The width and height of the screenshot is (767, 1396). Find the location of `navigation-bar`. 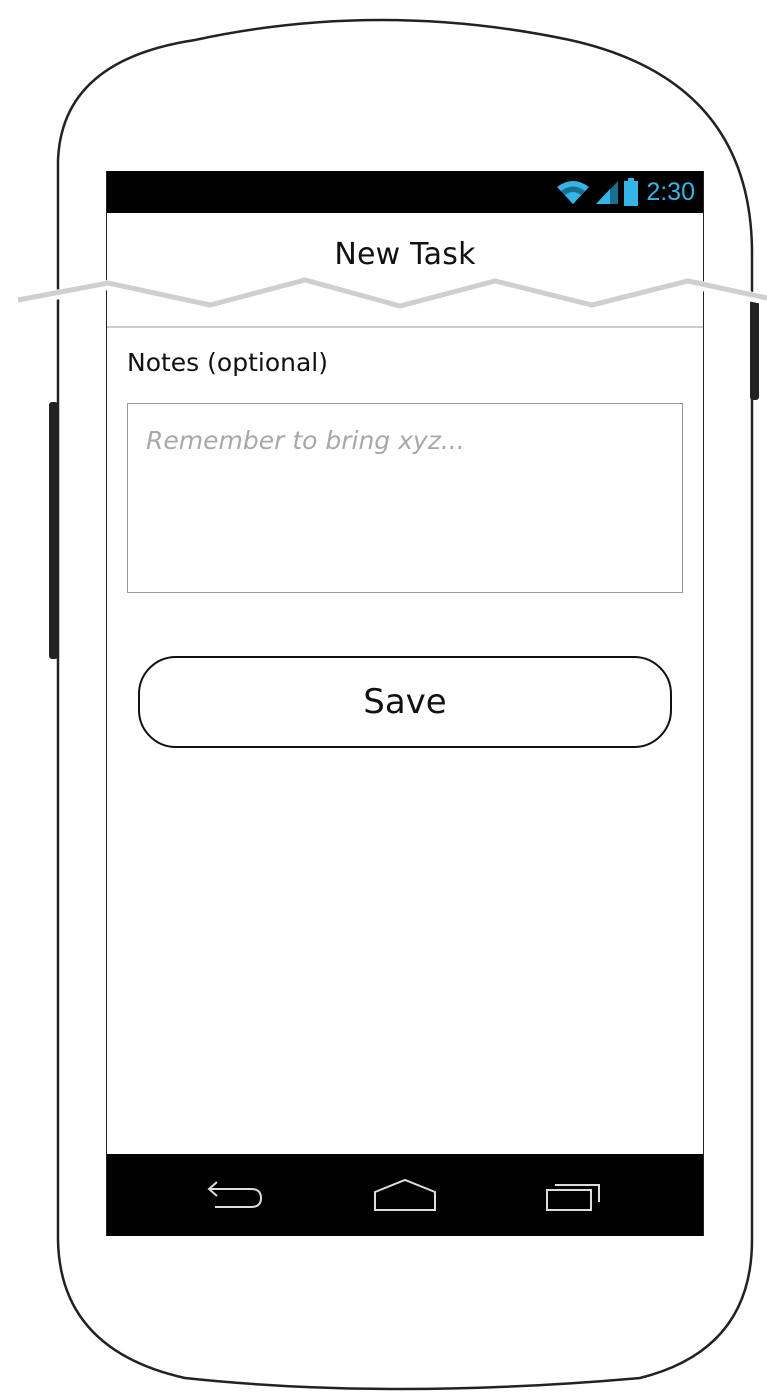

navigation-bar is located at coordinates (405, 1195).